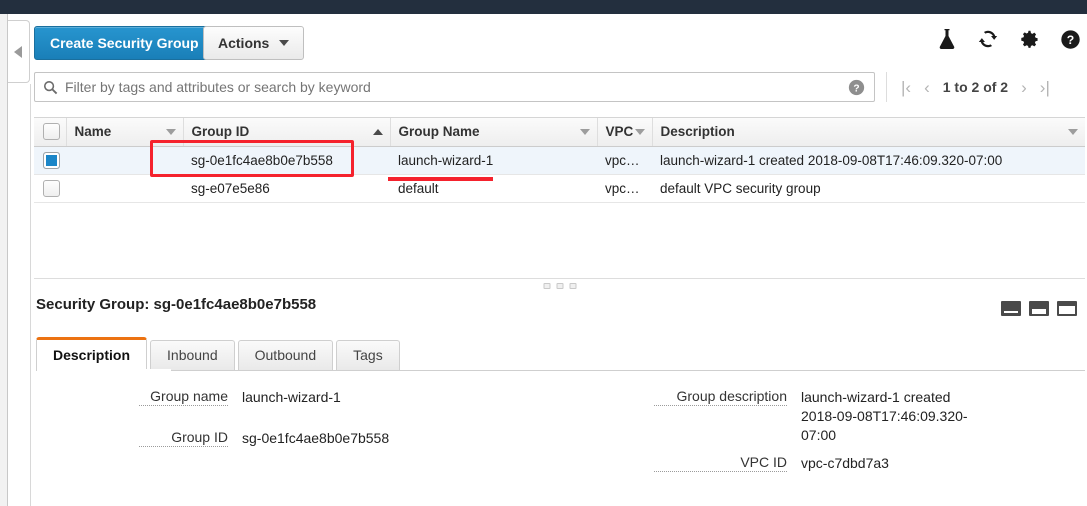 This screenshot has width=1087, height=506. What do you see at coordinates (975, 87) in the screenshot?
I see `pagination-label: 1 to 2 of 2` at bounding box center [975, 87].